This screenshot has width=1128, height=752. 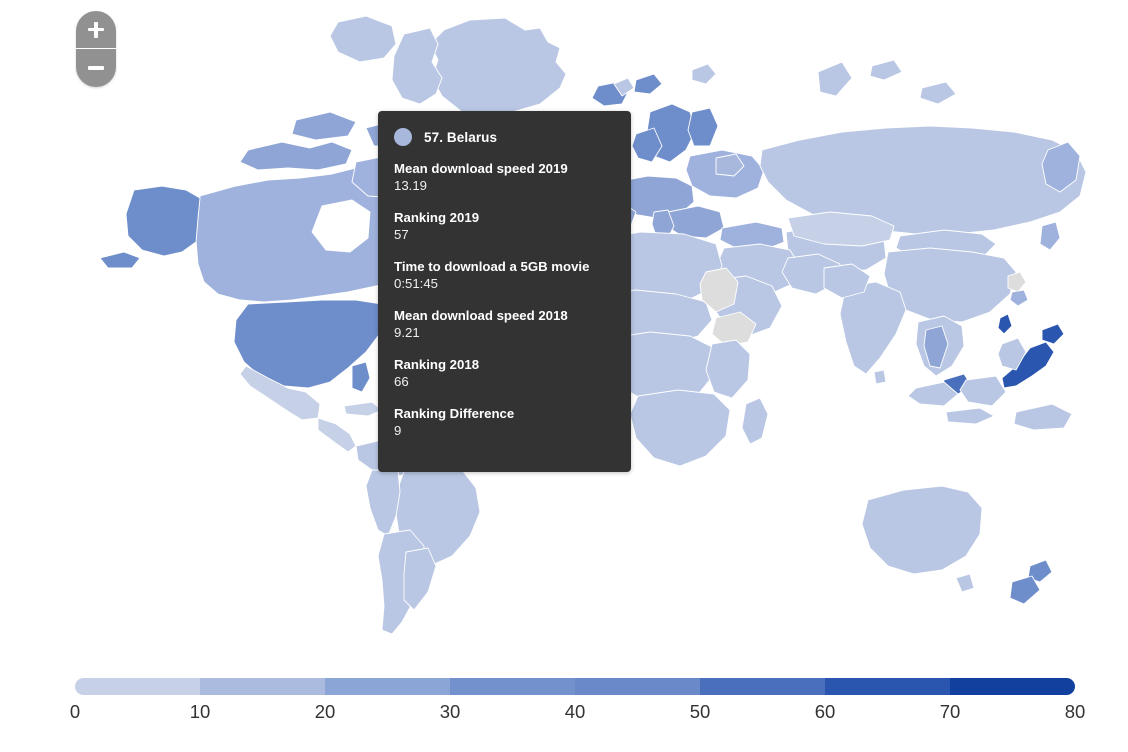 What do you see at coordinates (407, 332) in the screenshot?
I see `tooltip-row-value: 9.21` at bounding box center [407, 332].